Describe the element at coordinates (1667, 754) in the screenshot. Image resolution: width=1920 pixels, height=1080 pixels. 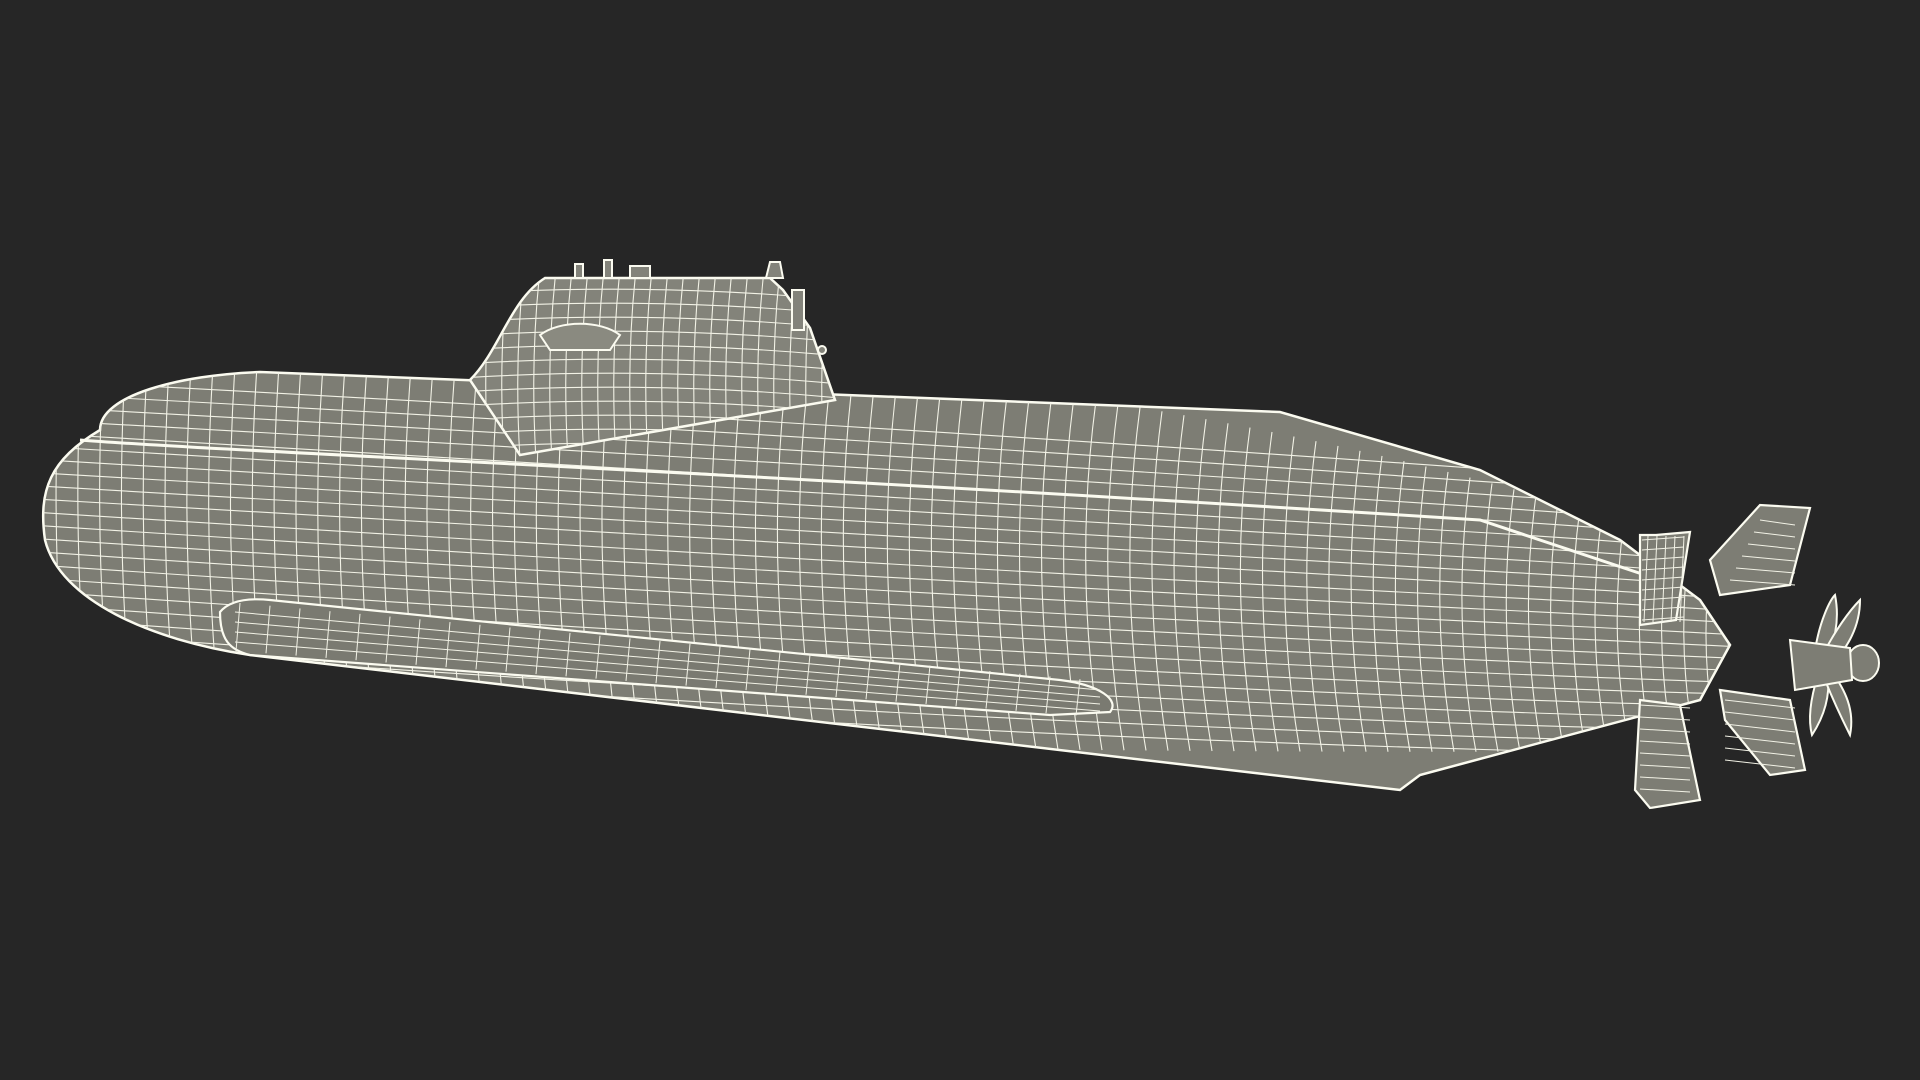
I see `lower-fin` at that location.